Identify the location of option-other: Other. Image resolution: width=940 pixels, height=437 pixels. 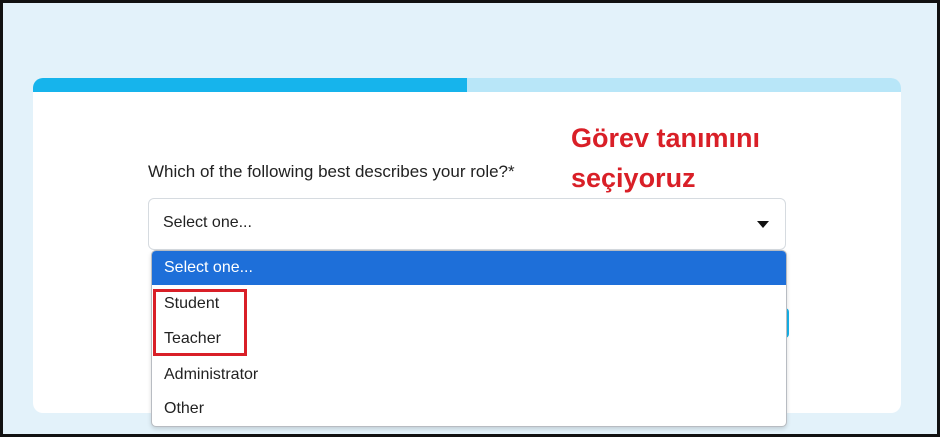
(469, 409).